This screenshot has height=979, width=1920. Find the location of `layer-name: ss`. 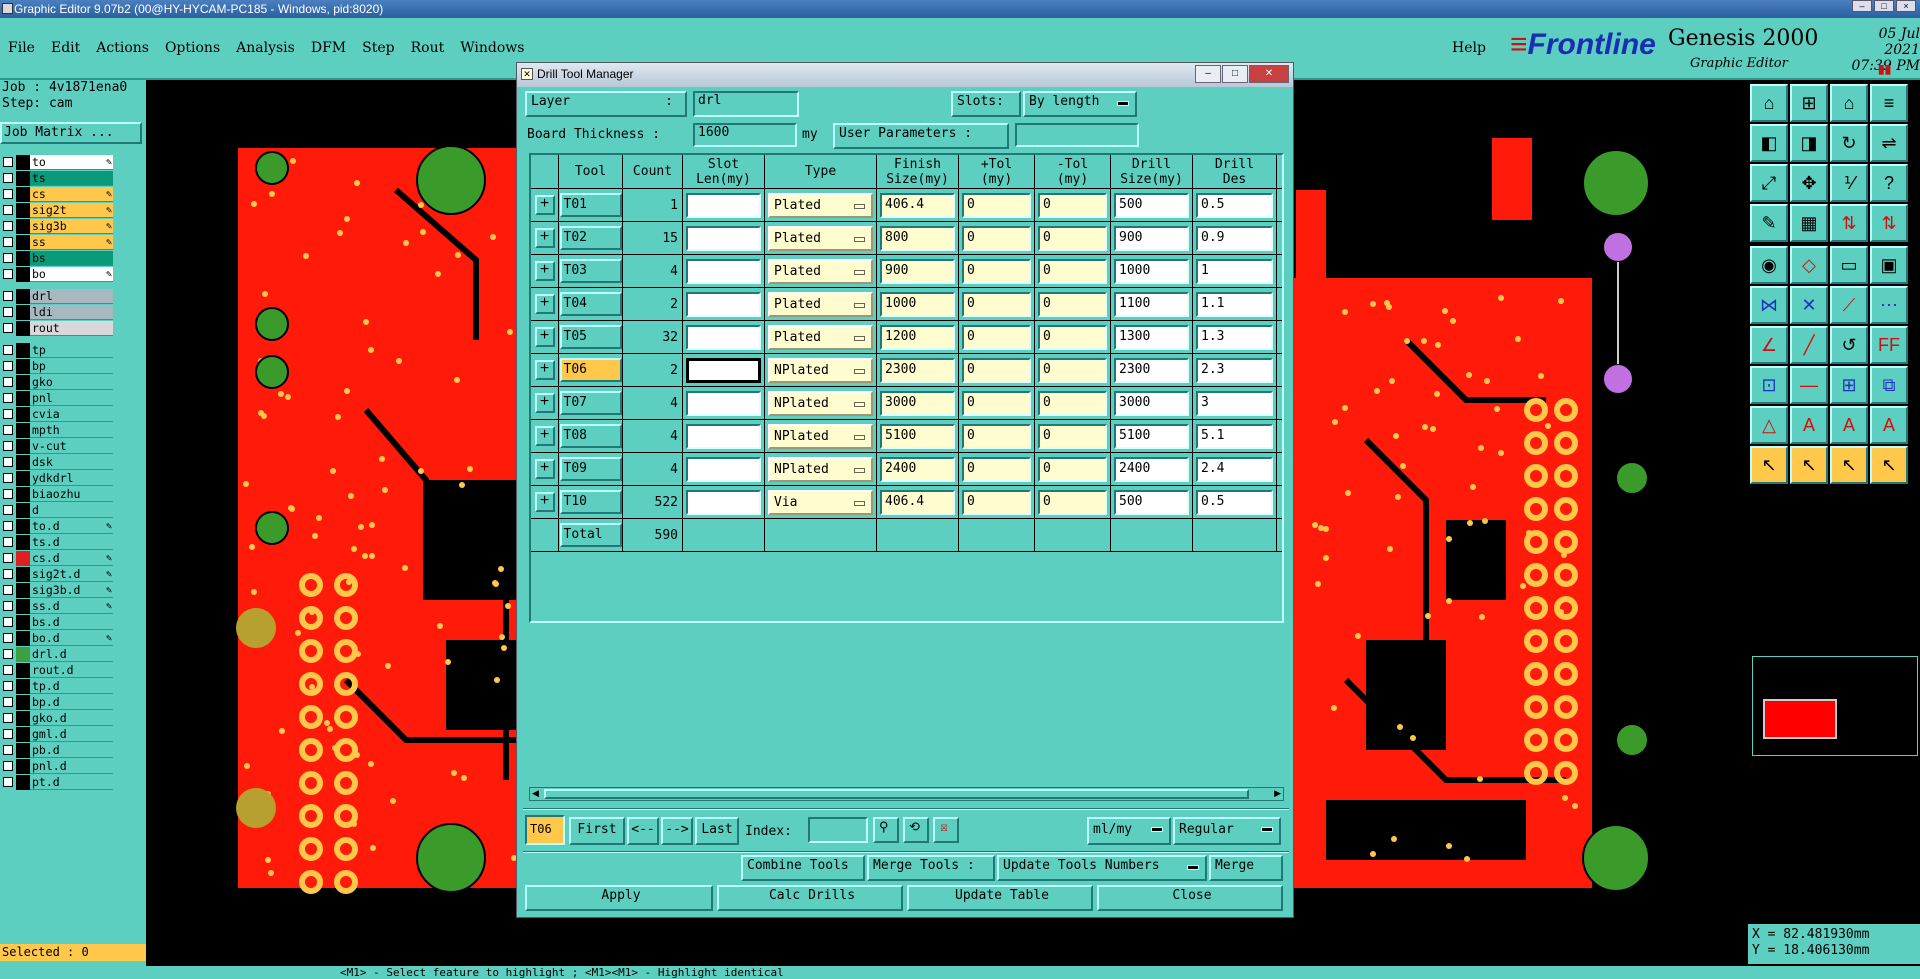

layer-name: ss is located at coordinates (71, 242).